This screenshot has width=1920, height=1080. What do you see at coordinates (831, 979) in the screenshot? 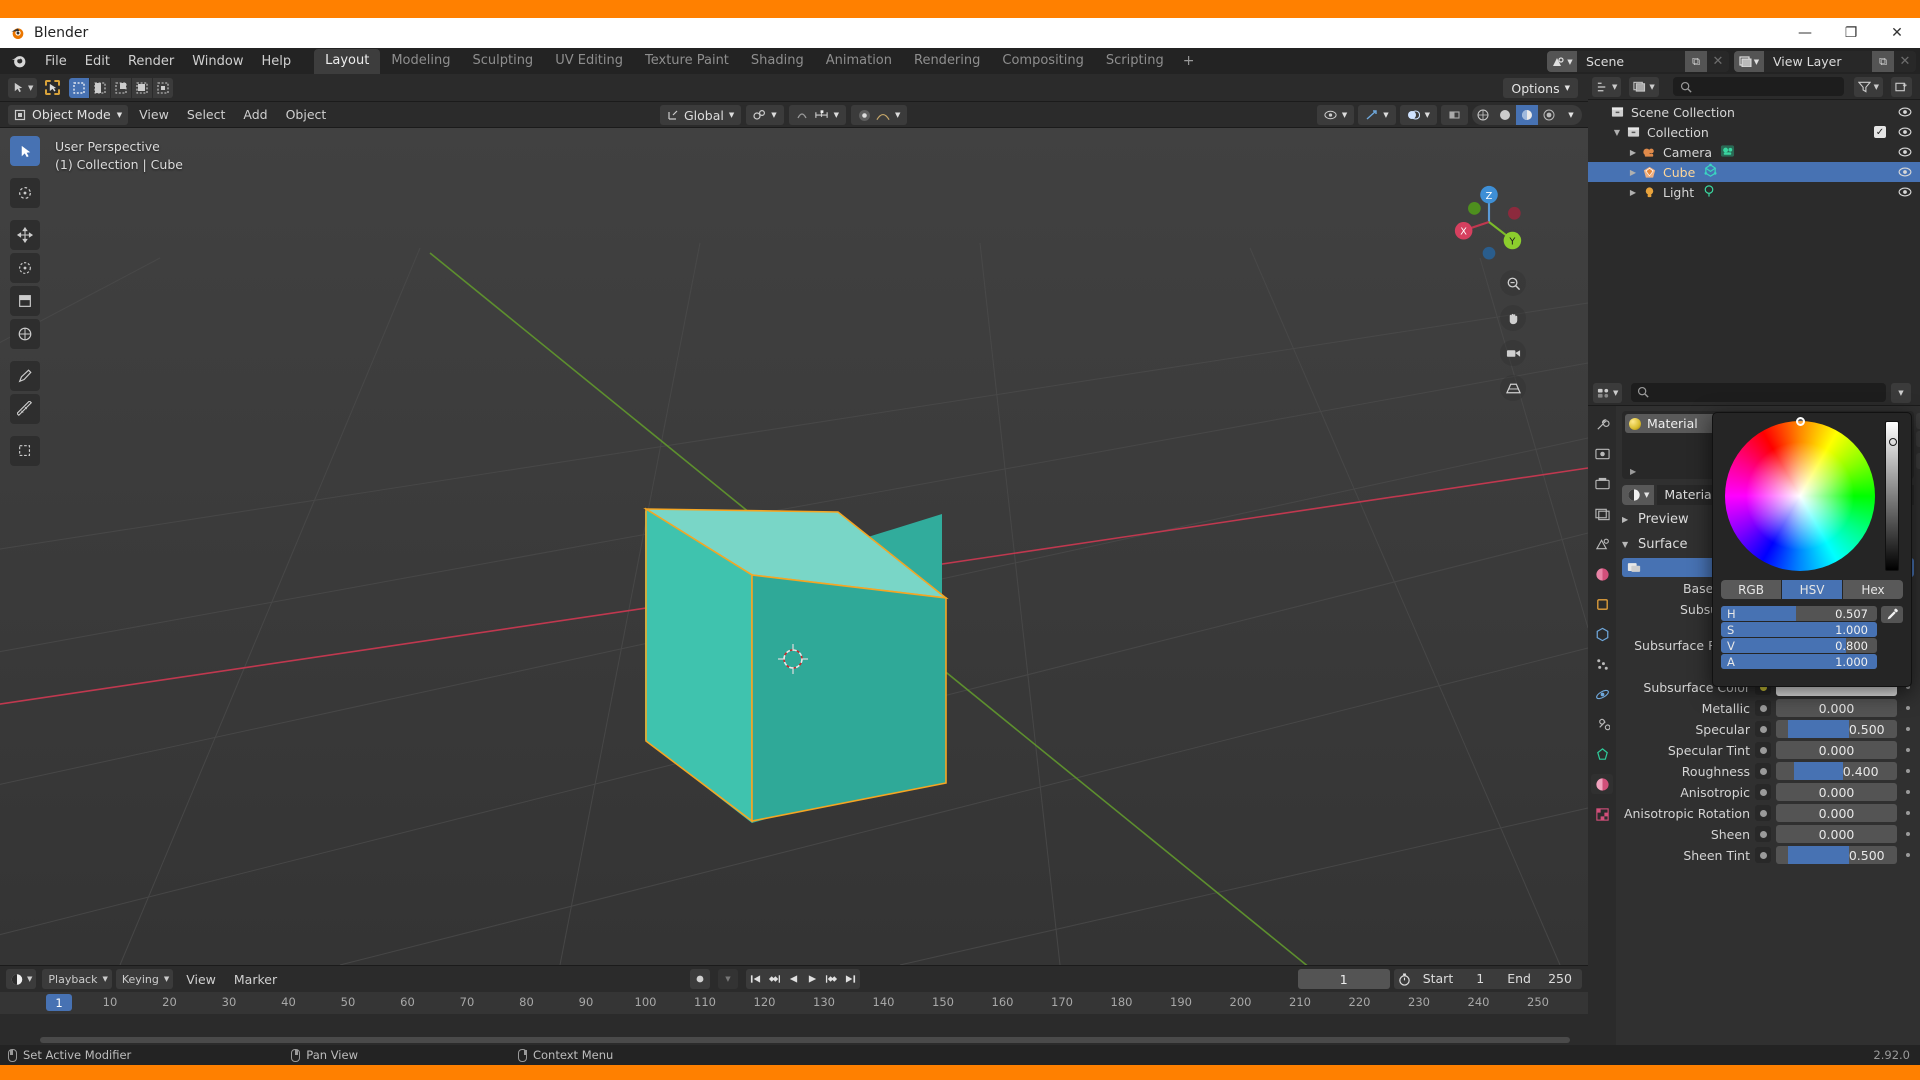
I see `next-keyframe-icon` at bounding box center [831, 979].